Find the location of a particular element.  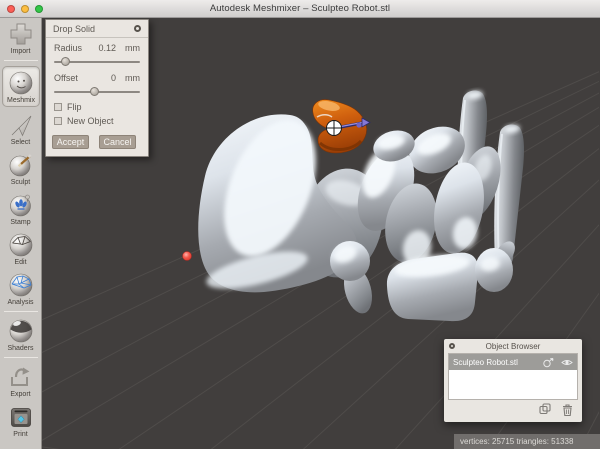

flip-label: Flip is located at coordinates (74, 107).